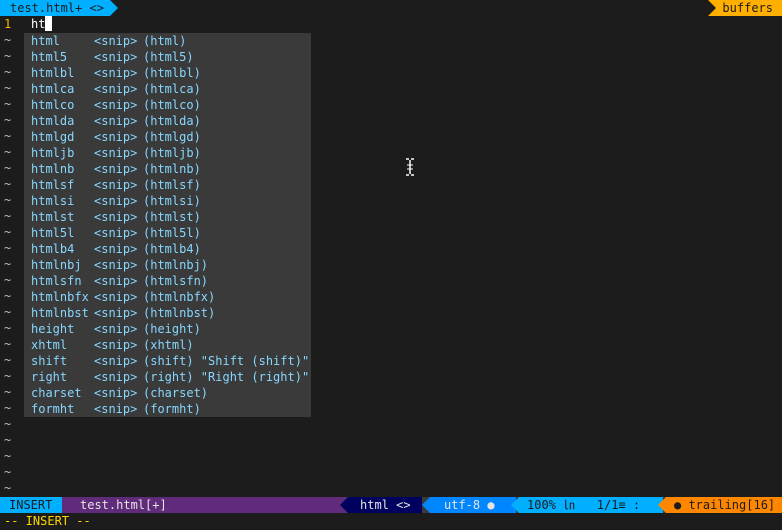 The width and height of the screenshot is (782, 530). Describe the element at coordinates (491, 505) in the screenshot. I see `apple-icon: ●` at that location.